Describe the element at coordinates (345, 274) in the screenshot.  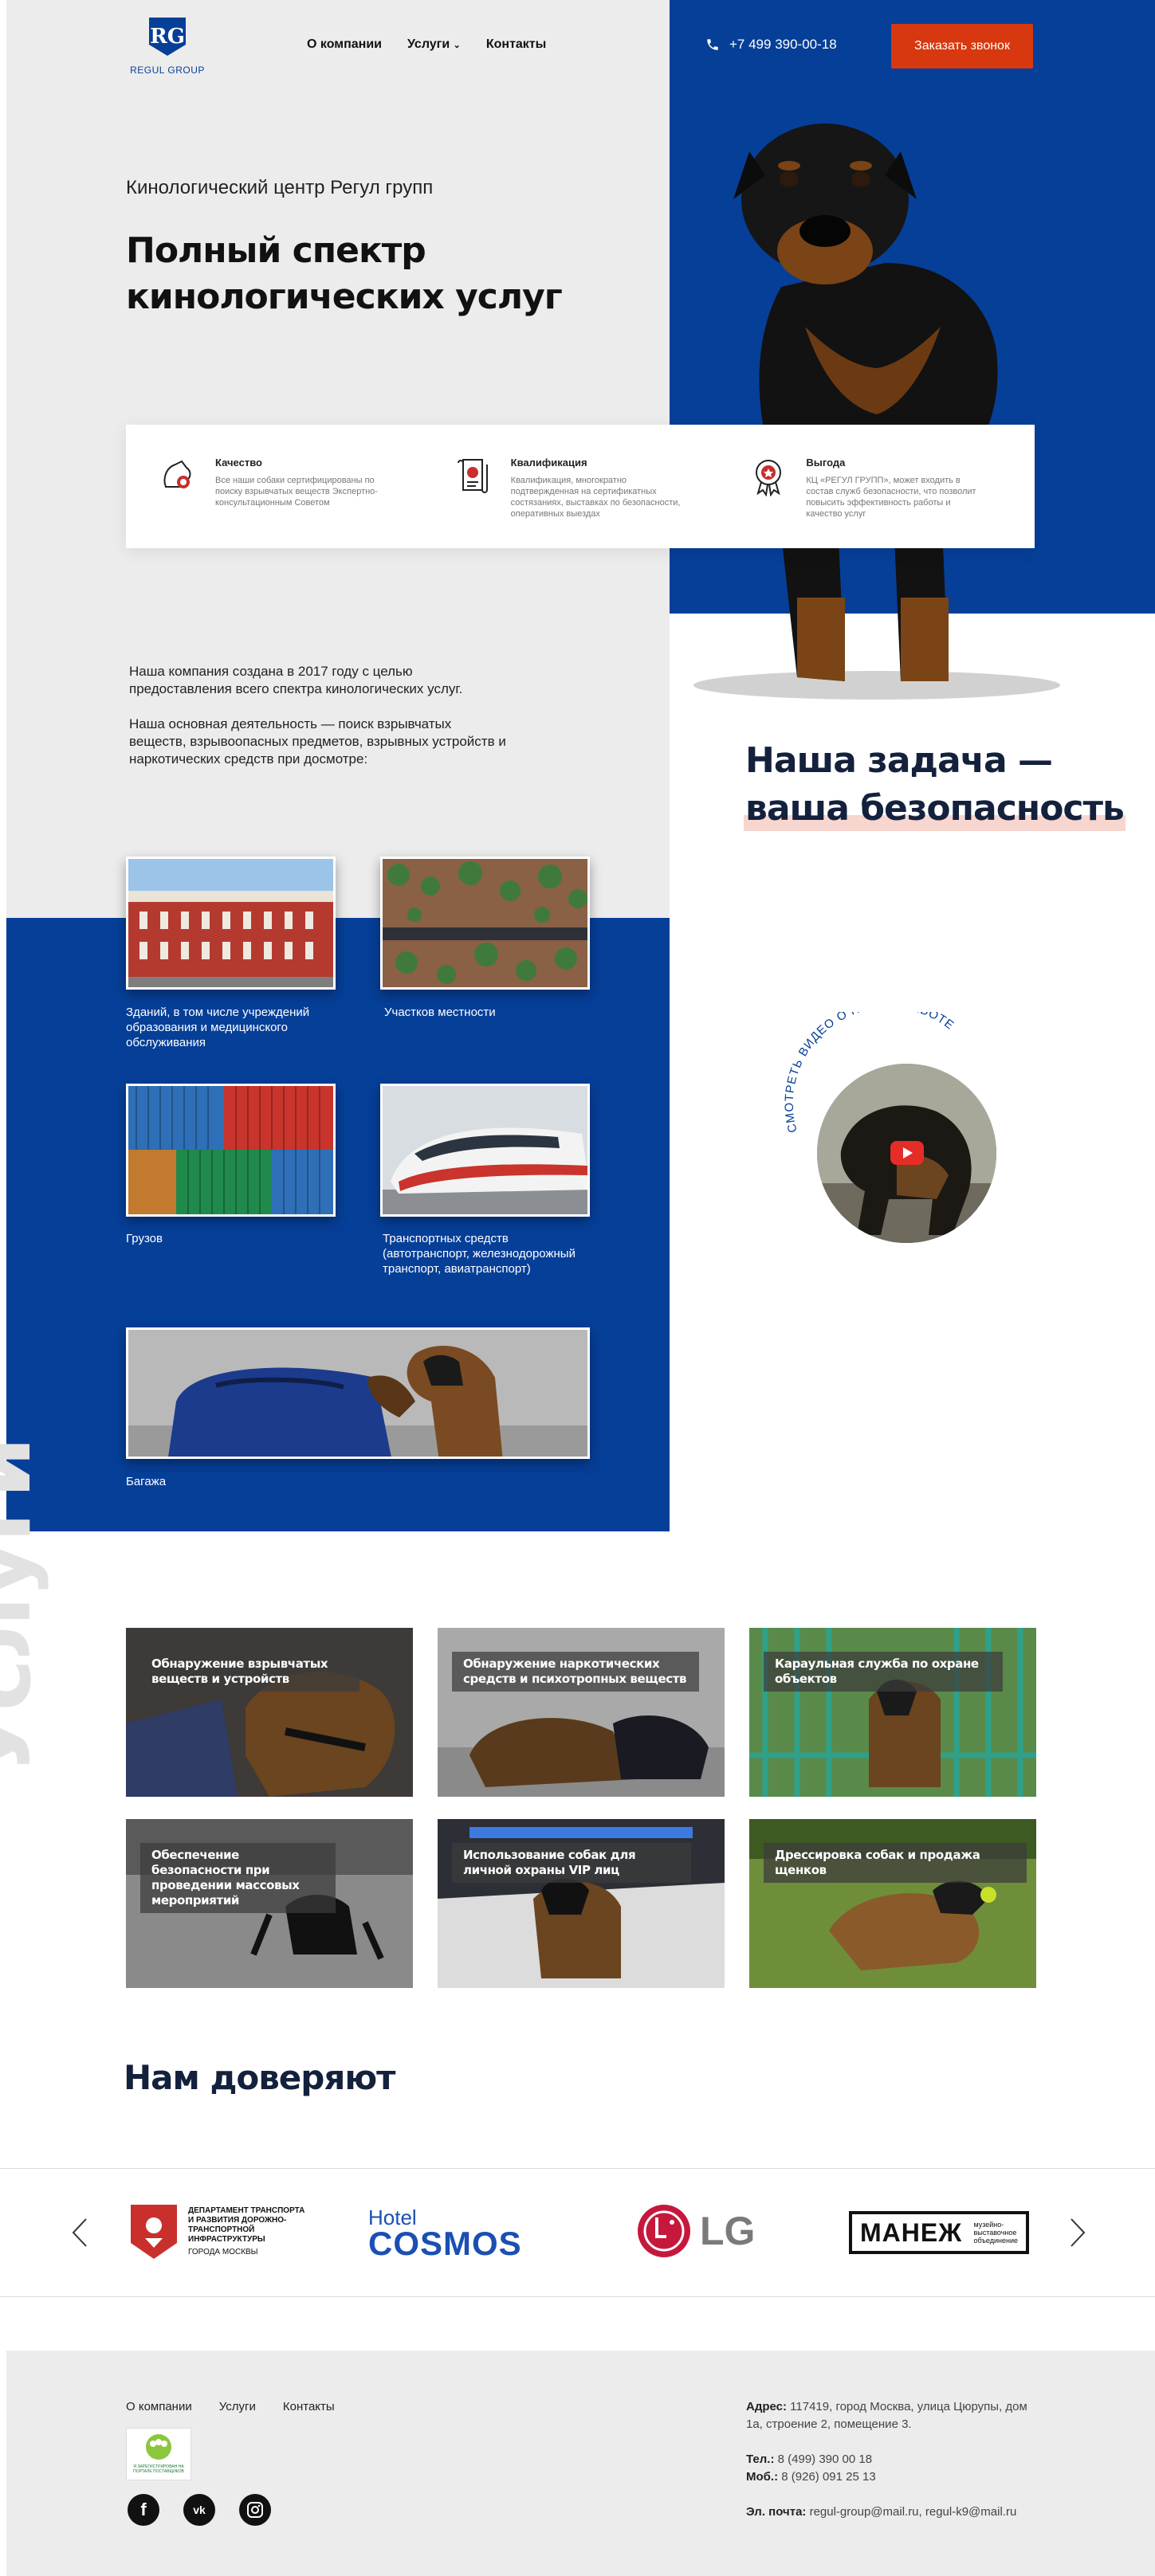
I see `hero-title: Полный спектр кинологических услуг` at that location.